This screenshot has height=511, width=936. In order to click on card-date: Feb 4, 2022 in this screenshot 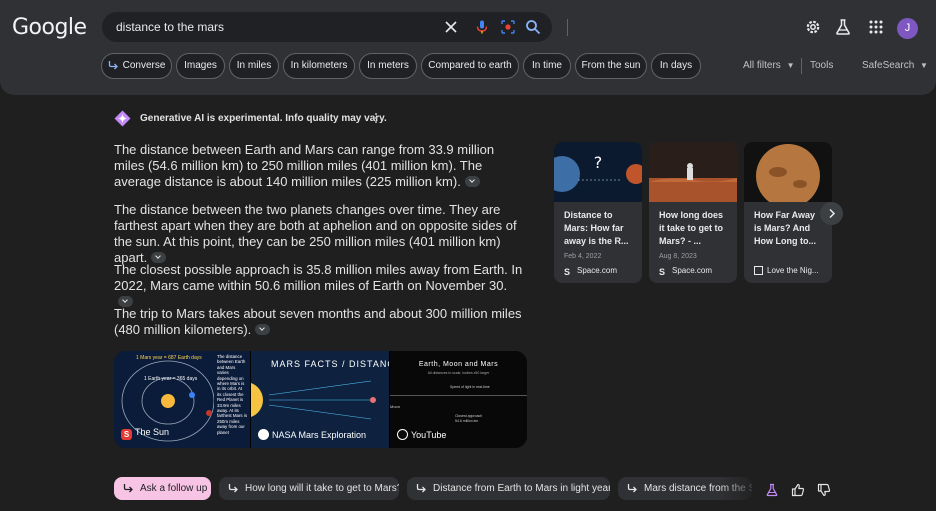, I will do `click(583, 256)`.